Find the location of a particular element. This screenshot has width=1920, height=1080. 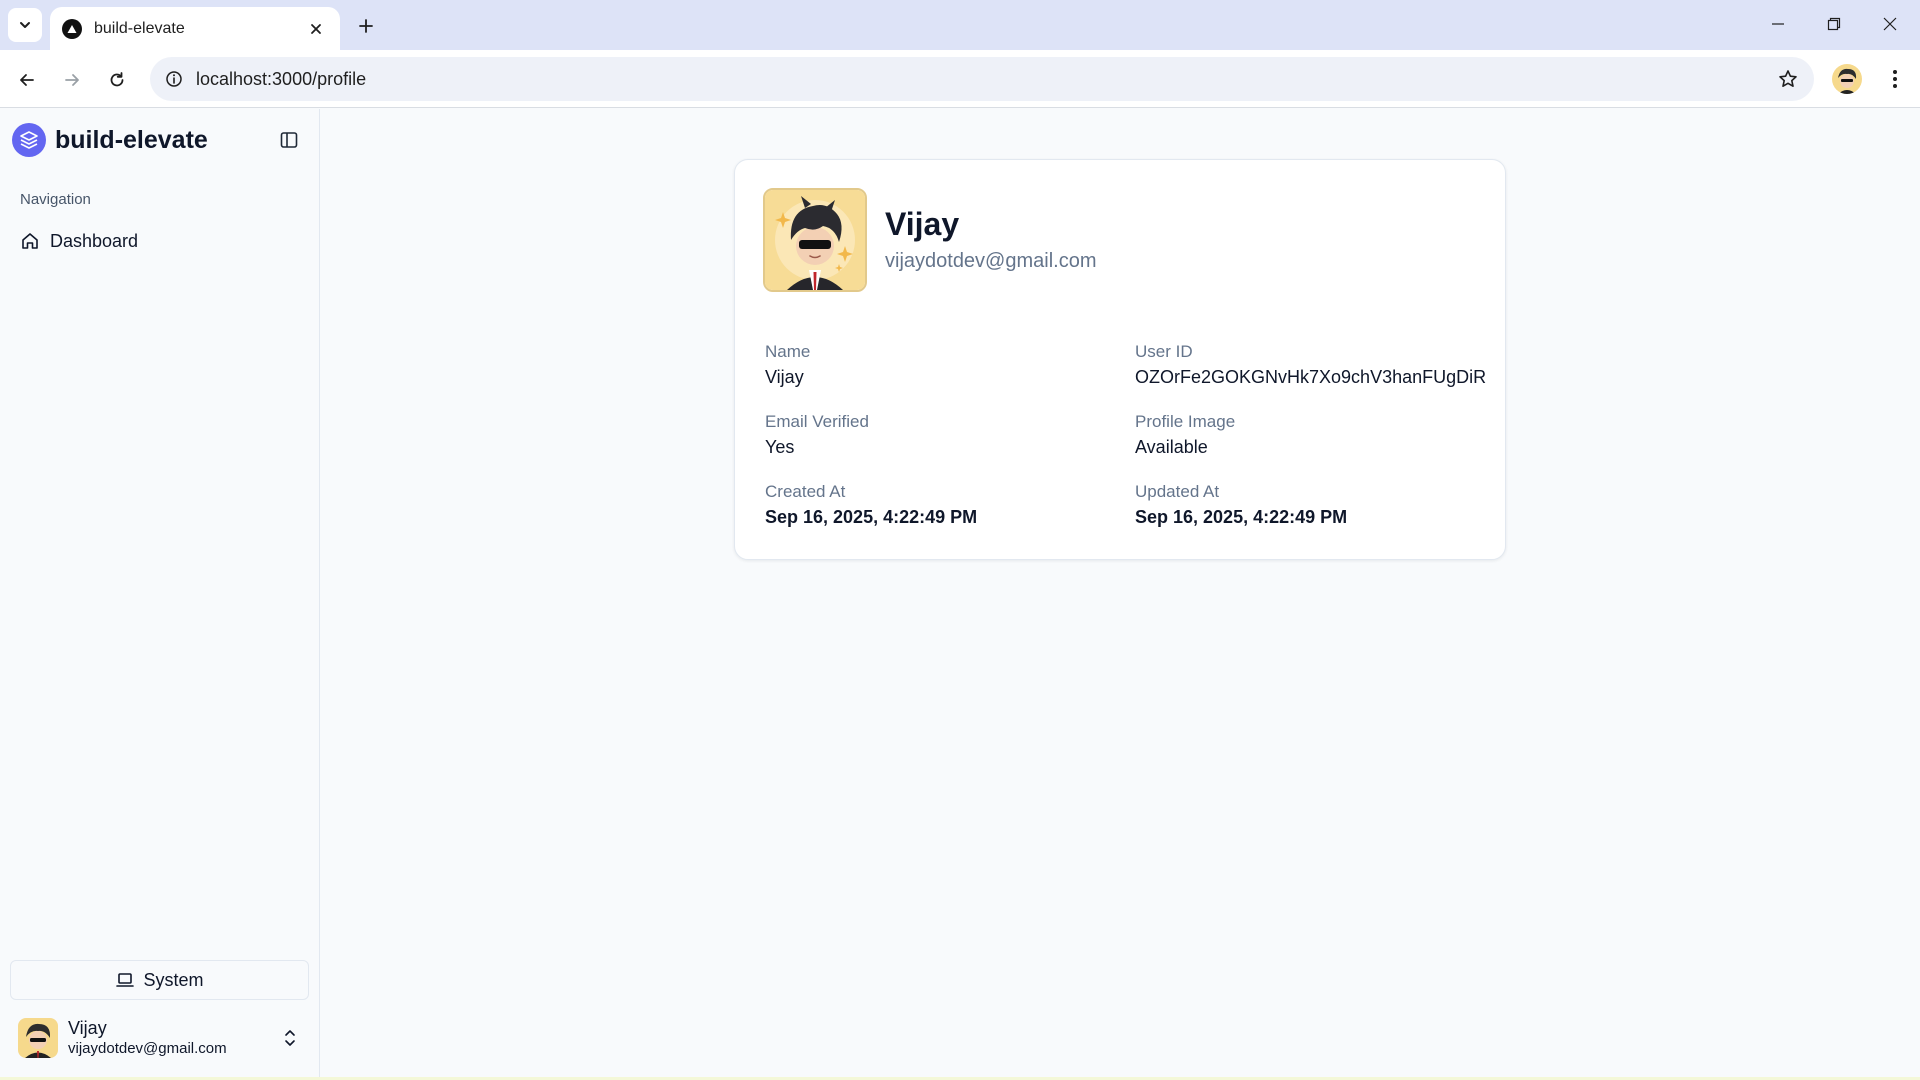

reload-icon is located at coordinates (117, 79).